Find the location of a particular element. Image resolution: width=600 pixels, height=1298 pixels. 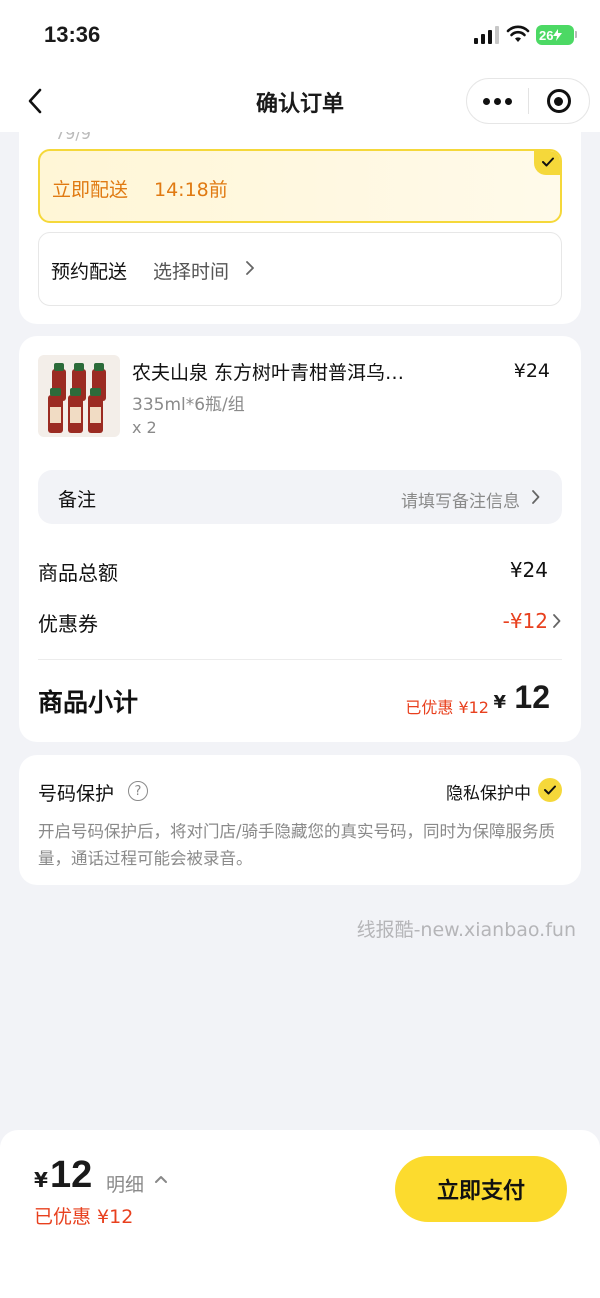

select-time-label: 选择时间 is located at coordinates (191, 272).